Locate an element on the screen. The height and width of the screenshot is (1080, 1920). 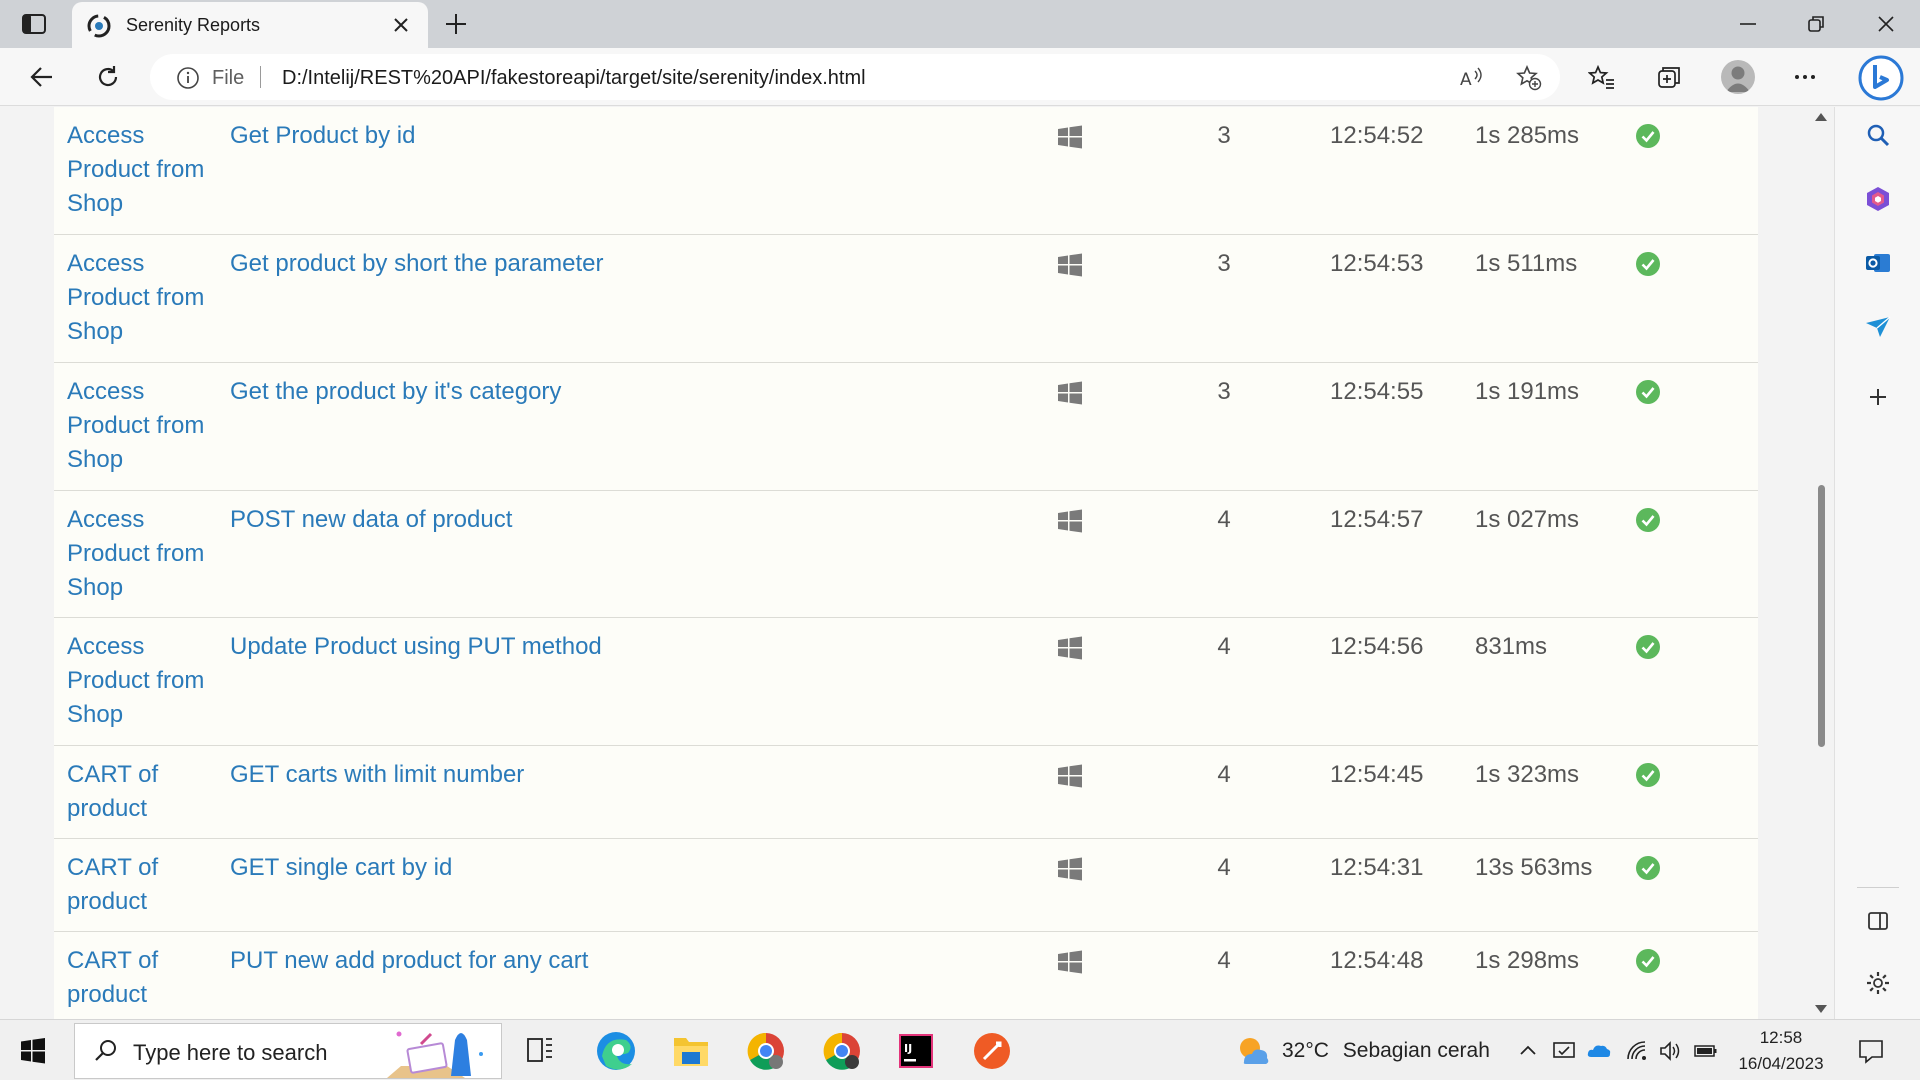
profile-silhouette-icon is located at coordinates (1738, 79).